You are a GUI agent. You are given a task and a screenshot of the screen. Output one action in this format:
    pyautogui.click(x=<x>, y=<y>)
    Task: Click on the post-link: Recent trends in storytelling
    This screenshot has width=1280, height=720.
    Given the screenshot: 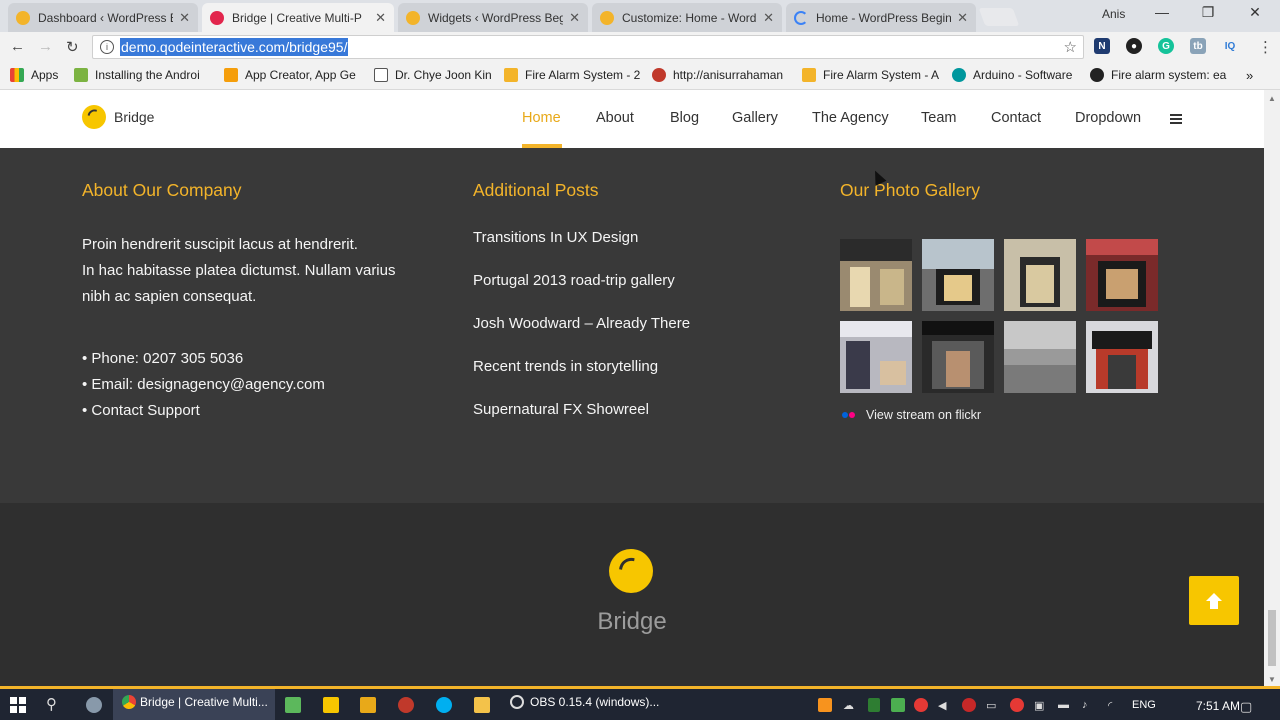 What is the action you would take?
    pyautogui.click(x=565, y=366)
    